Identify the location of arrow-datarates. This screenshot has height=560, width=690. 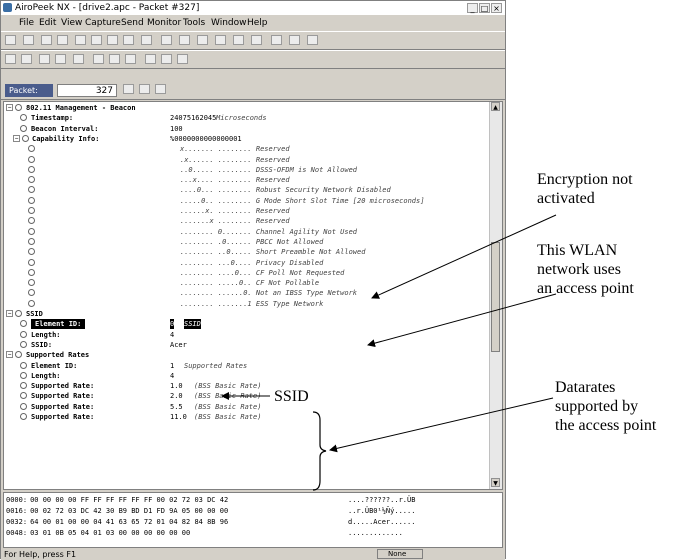
(441, 425).